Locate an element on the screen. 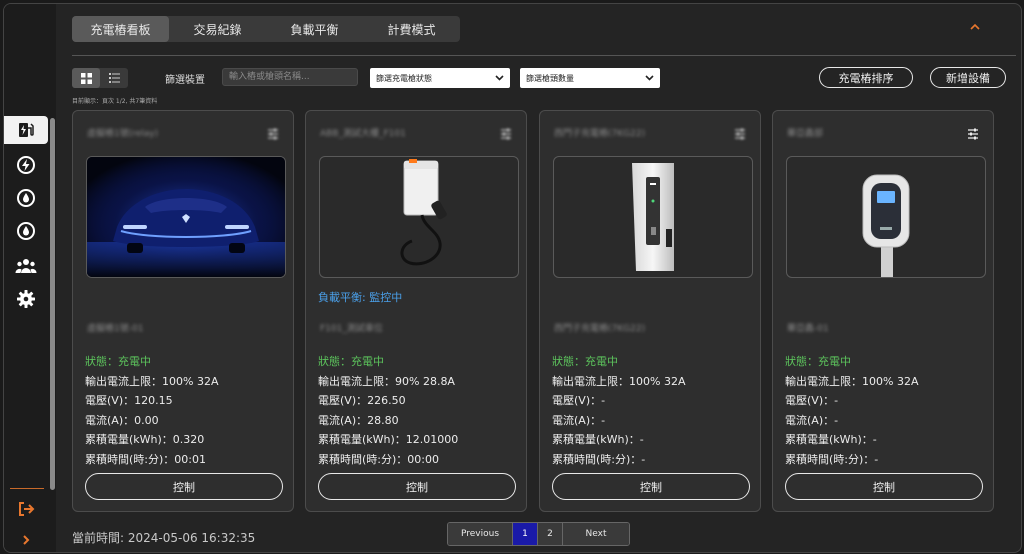 This screenshot has height=554, width=1024. results-summary: 目前顯示：頁次 1/2, 共7筆資料 is located at coordinates (115, 101).